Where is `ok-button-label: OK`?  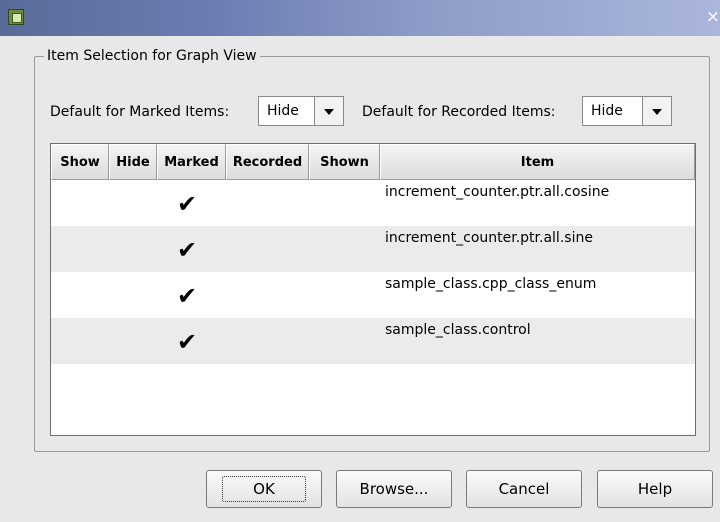 ok-button-label: OK is located at coordinates (264, 489).